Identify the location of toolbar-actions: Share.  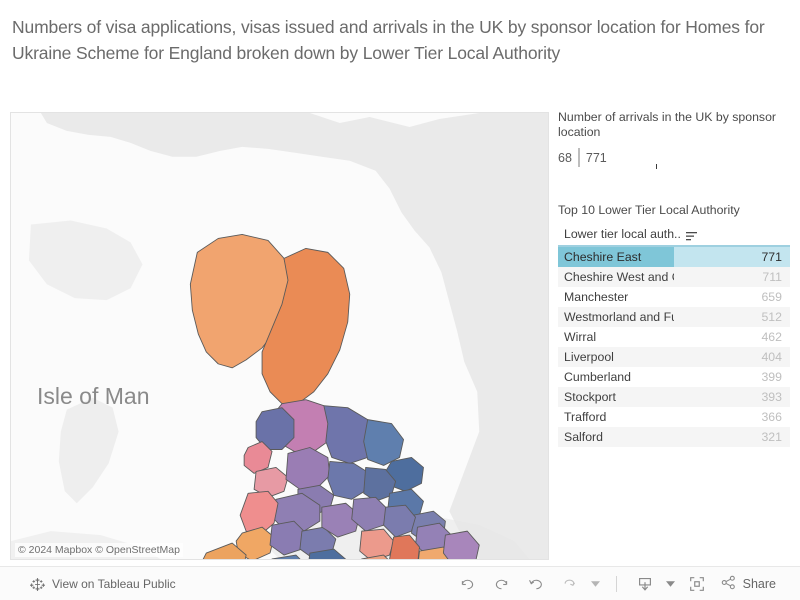
(617, 584).